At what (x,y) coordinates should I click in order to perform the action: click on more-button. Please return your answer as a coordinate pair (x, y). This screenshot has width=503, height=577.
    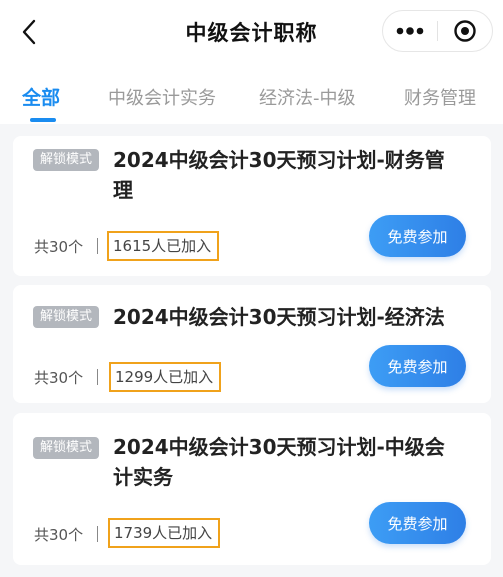
    Looking at the image, I should click on (410, 31).